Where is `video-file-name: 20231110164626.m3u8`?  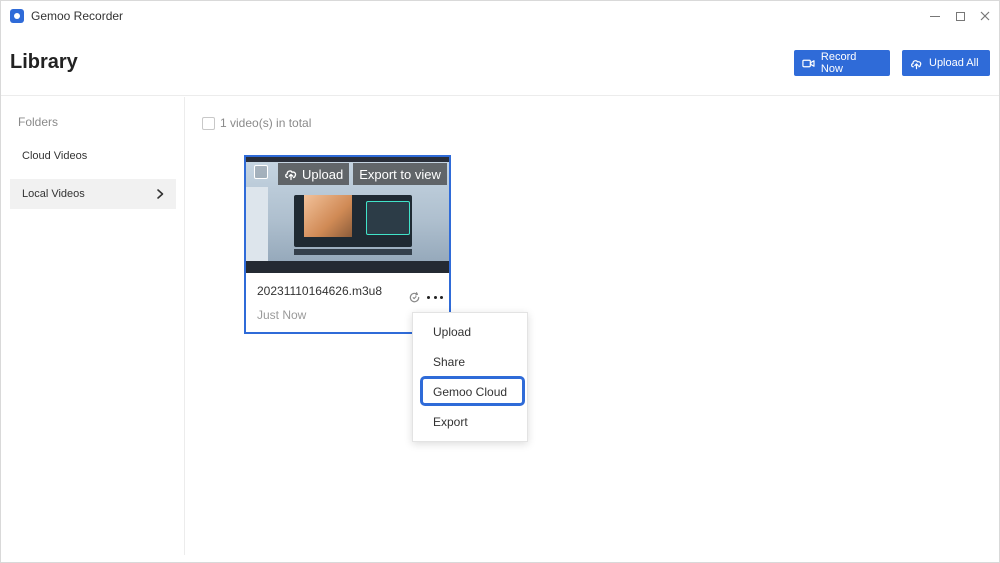
video-file-name: 20231110164626.m3u8 is located at coordinates (320, 291).